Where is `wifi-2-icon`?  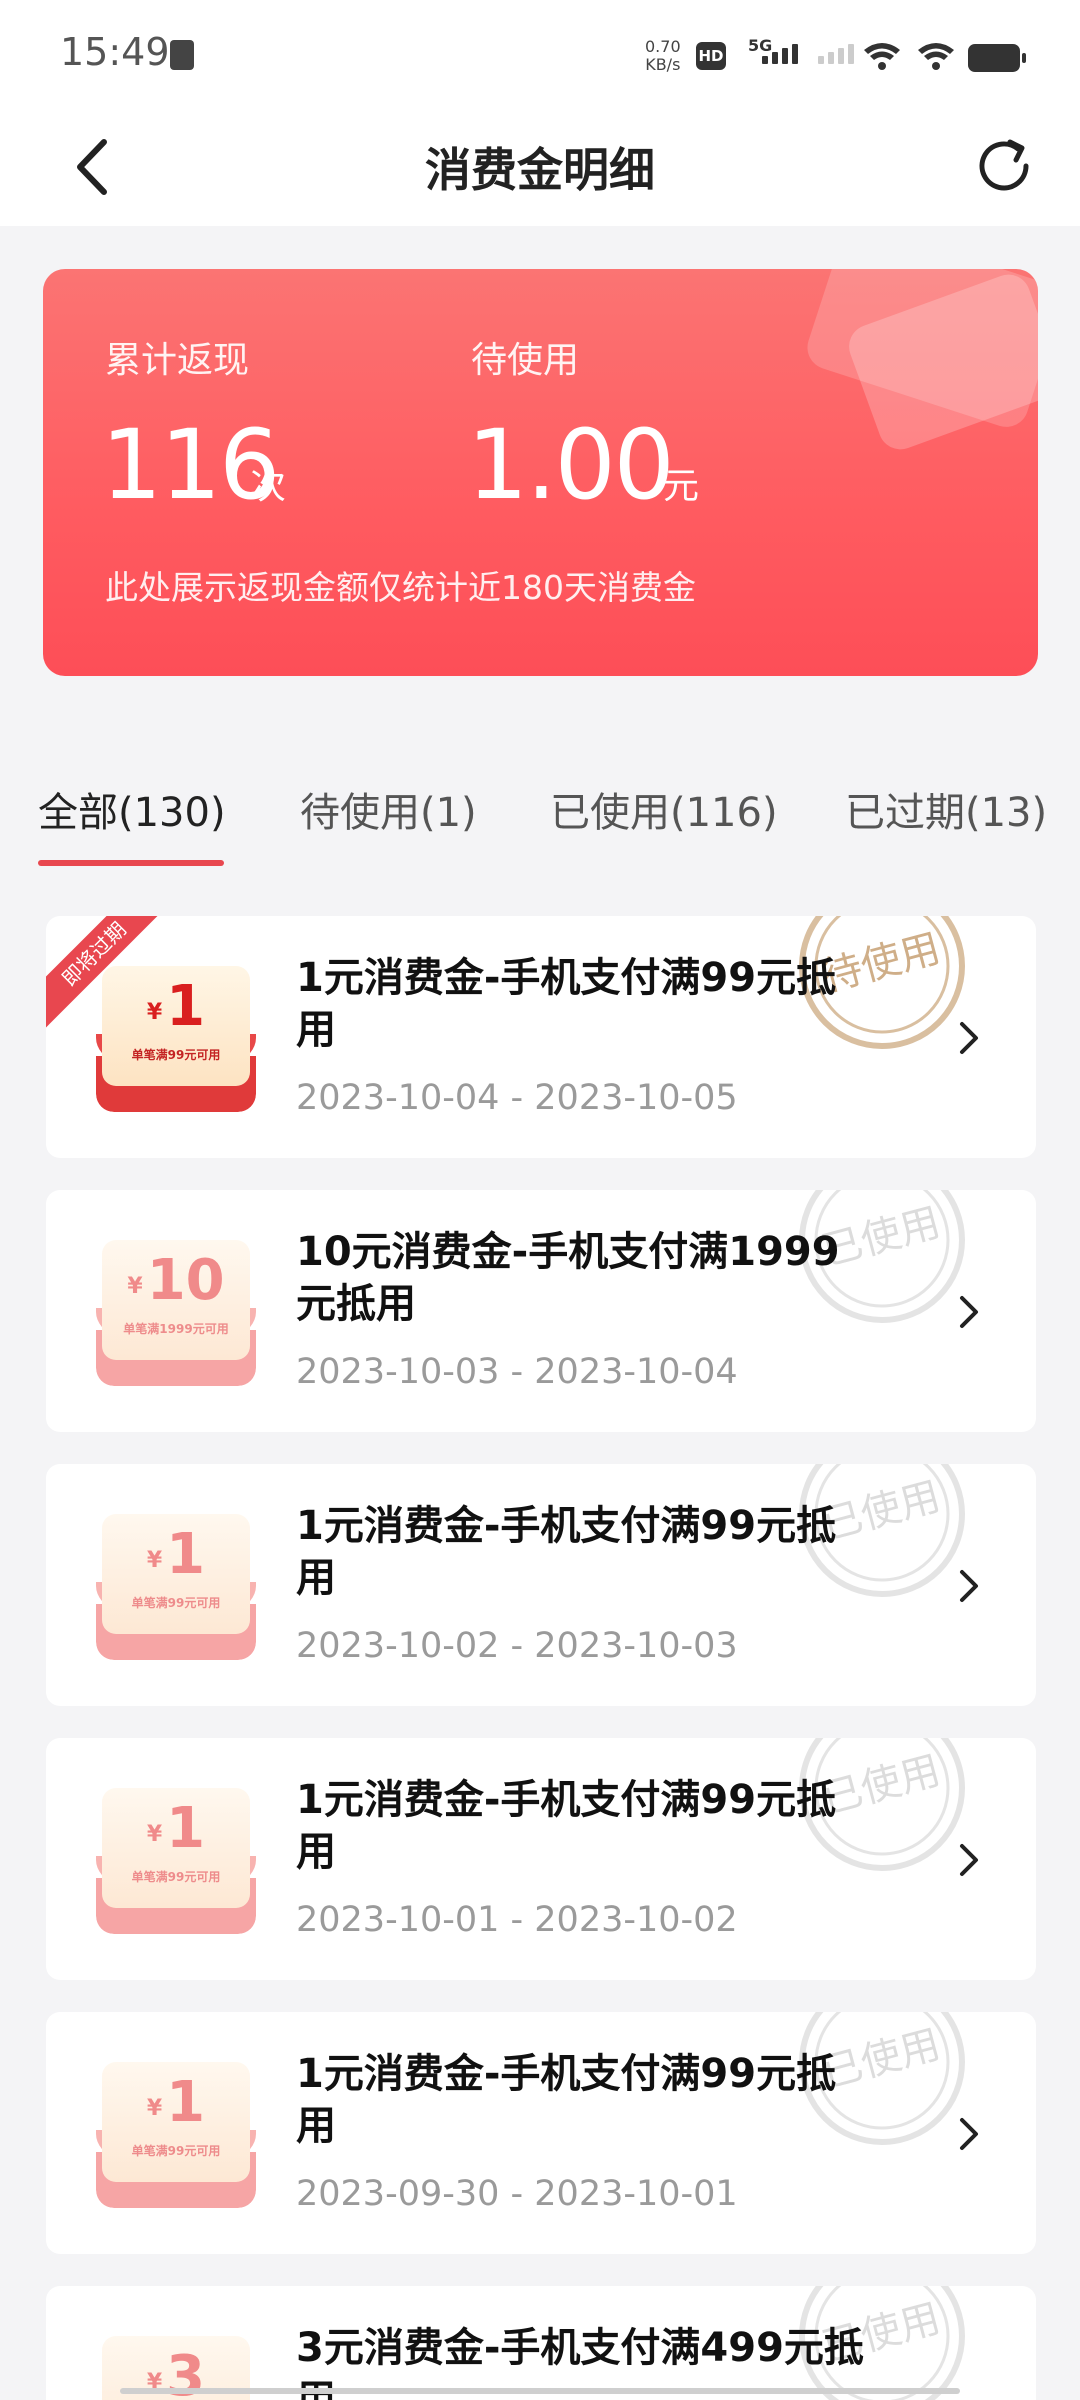
wifi-2-icon is located at coordinates (936, 56).